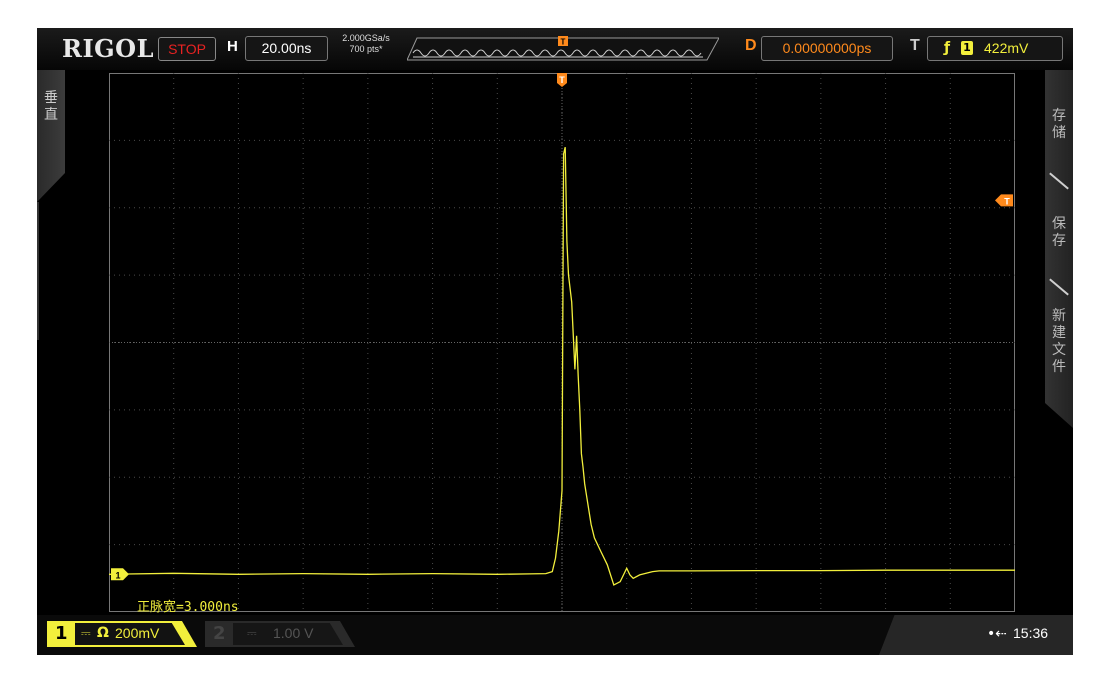 This screenshot has height=691, width=1107. Describe the element at coordinates (187, 49) in the screenshot. I see `run-stop-status: STOP` at that location.